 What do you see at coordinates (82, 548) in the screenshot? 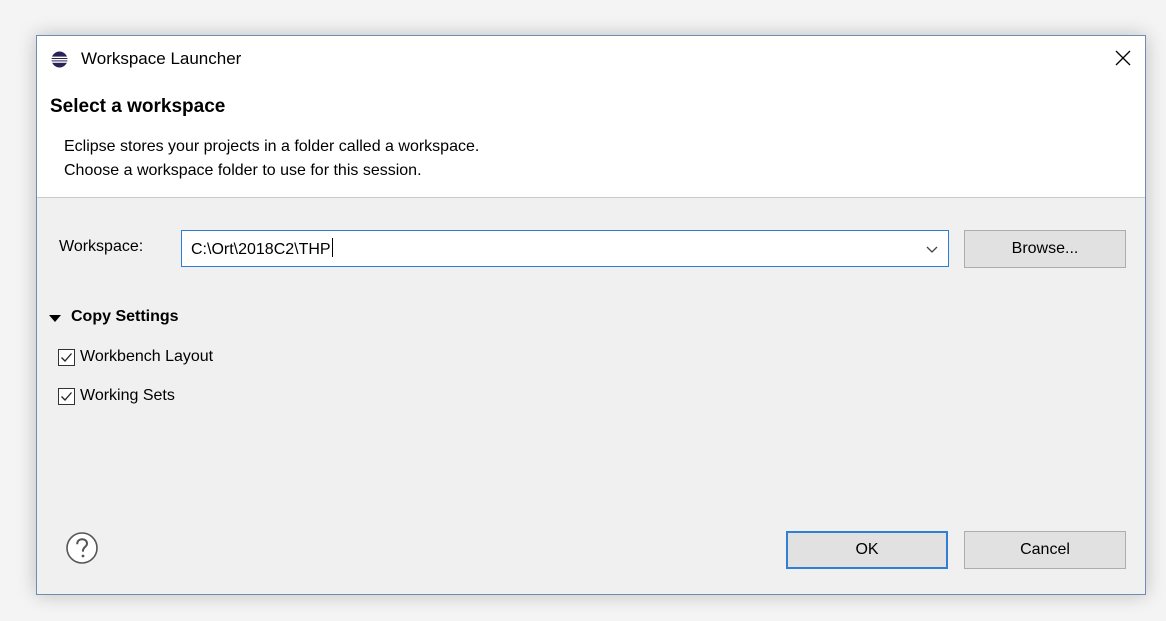
I see `help-icon` at bounding box center [82, 548].